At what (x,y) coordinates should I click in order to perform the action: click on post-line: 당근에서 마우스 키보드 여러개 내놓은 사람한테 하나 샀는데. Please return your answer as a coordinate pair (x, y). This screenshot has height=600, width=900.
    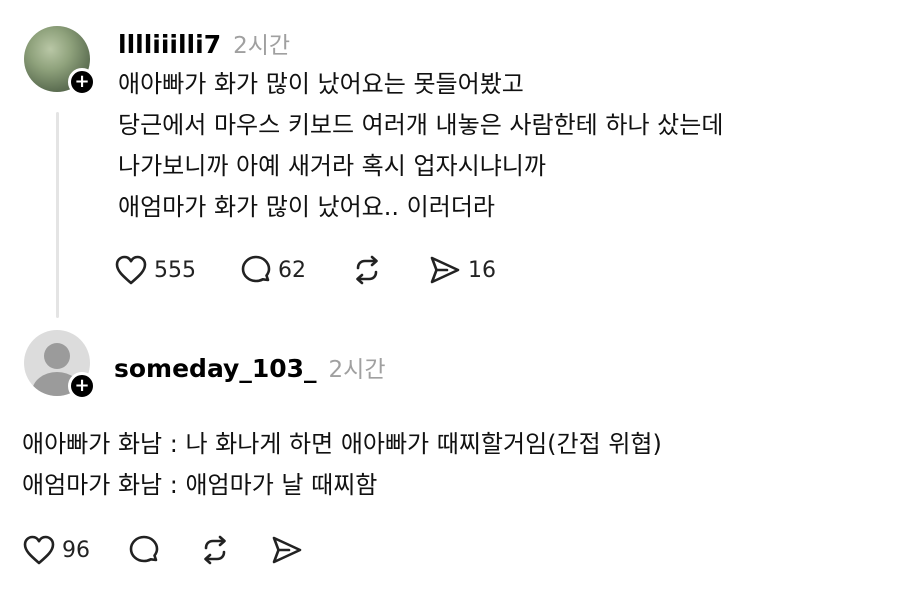
    Looking at the image, I should click on (421, 125).